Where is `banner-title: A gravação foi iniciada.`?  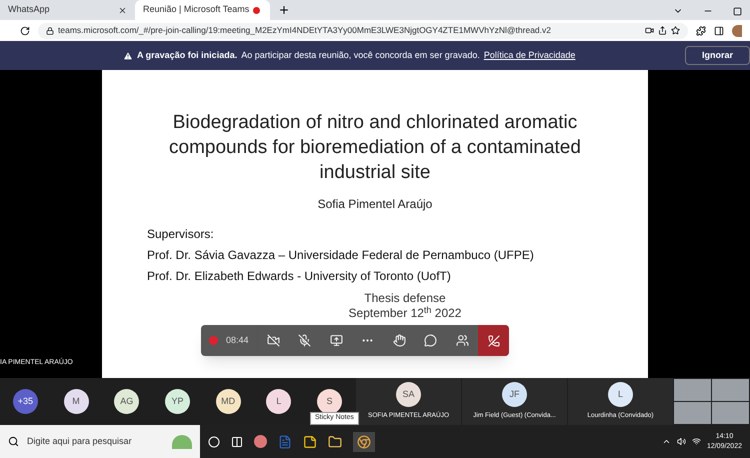
banner-title: A gravação foi iniciada. is located at coordinates (187, 55).